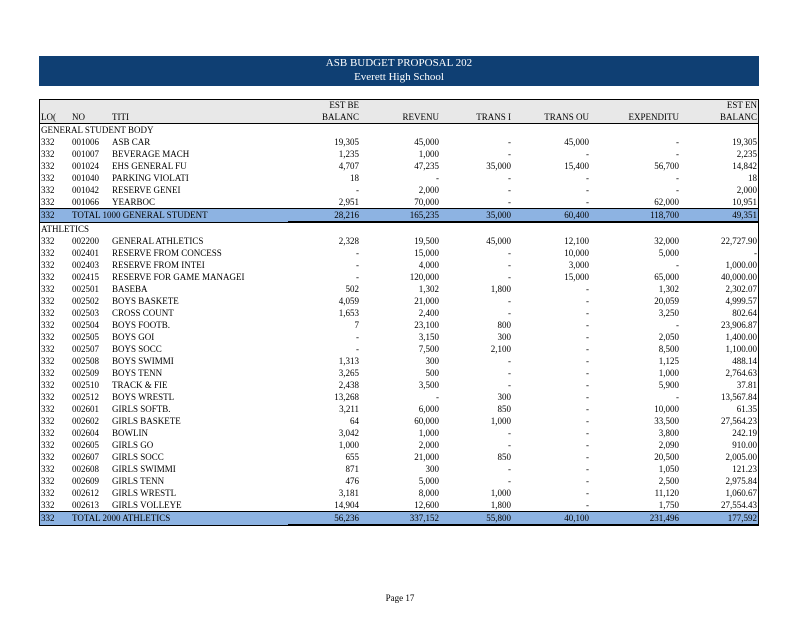 The width and height of the screenshot is (800, 618). Describe the element at coordinates (399, 445) in the screenshot. I see `table-row: 332 002605 GIRLS GO 1,000 2,000 - - 2,090 910.00` at that location.